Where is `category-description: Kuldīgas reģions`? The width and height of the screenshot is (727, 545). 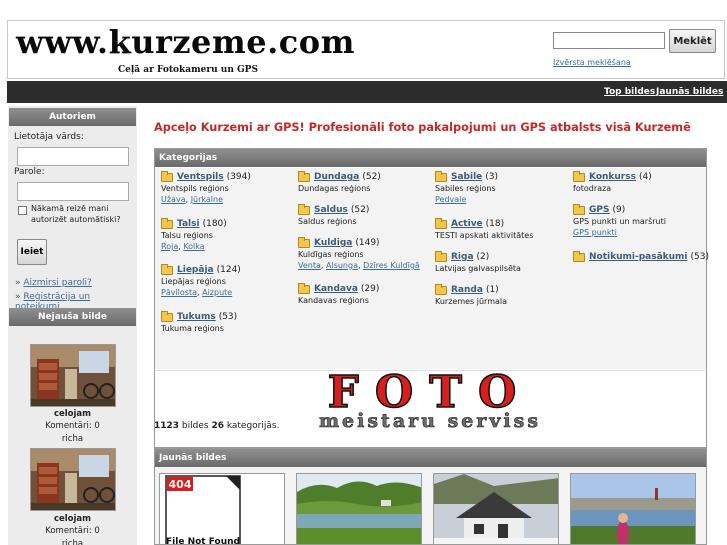
category-description: Kuldīgas reģions is located at coordinates (331, 254).